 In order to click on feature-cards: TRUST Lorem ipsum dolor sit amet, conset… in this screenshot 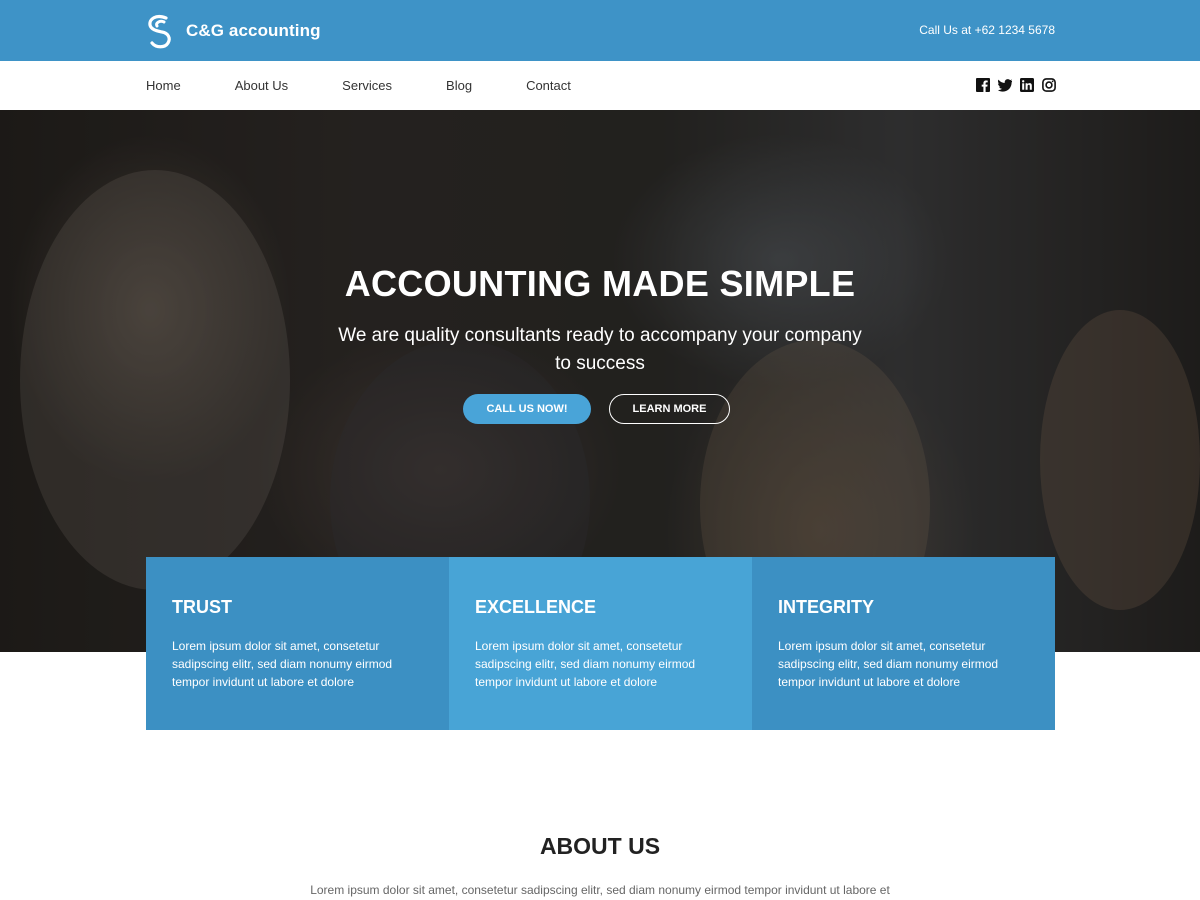, I will do `click(600, 643)`.